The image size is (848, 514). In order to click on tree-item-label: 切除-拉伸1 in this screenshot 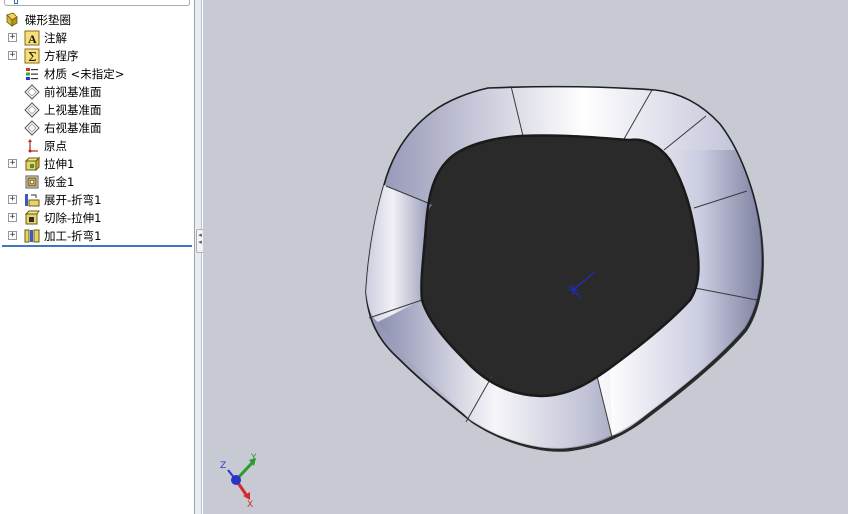, I will do `click(73, 218)`.